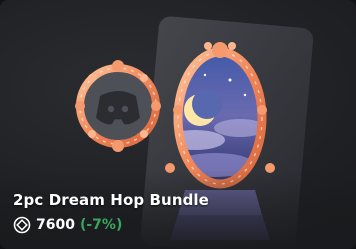  Describe the element at coordinates (101, 225) in the screenshot. I see `discount-badge: (-7%)` at that location.